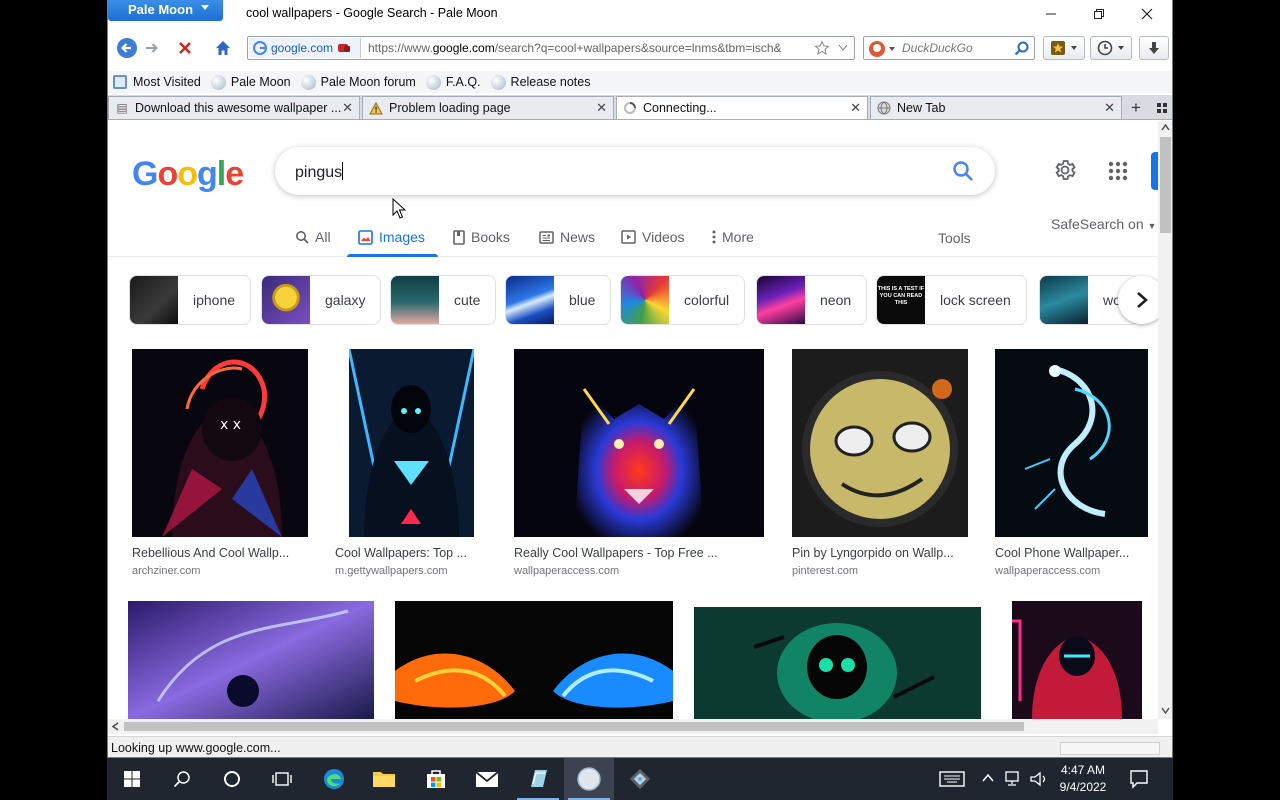  Describe the element at coordinates (282, 779) in the screenshot. I see `task-view-button` at that location.